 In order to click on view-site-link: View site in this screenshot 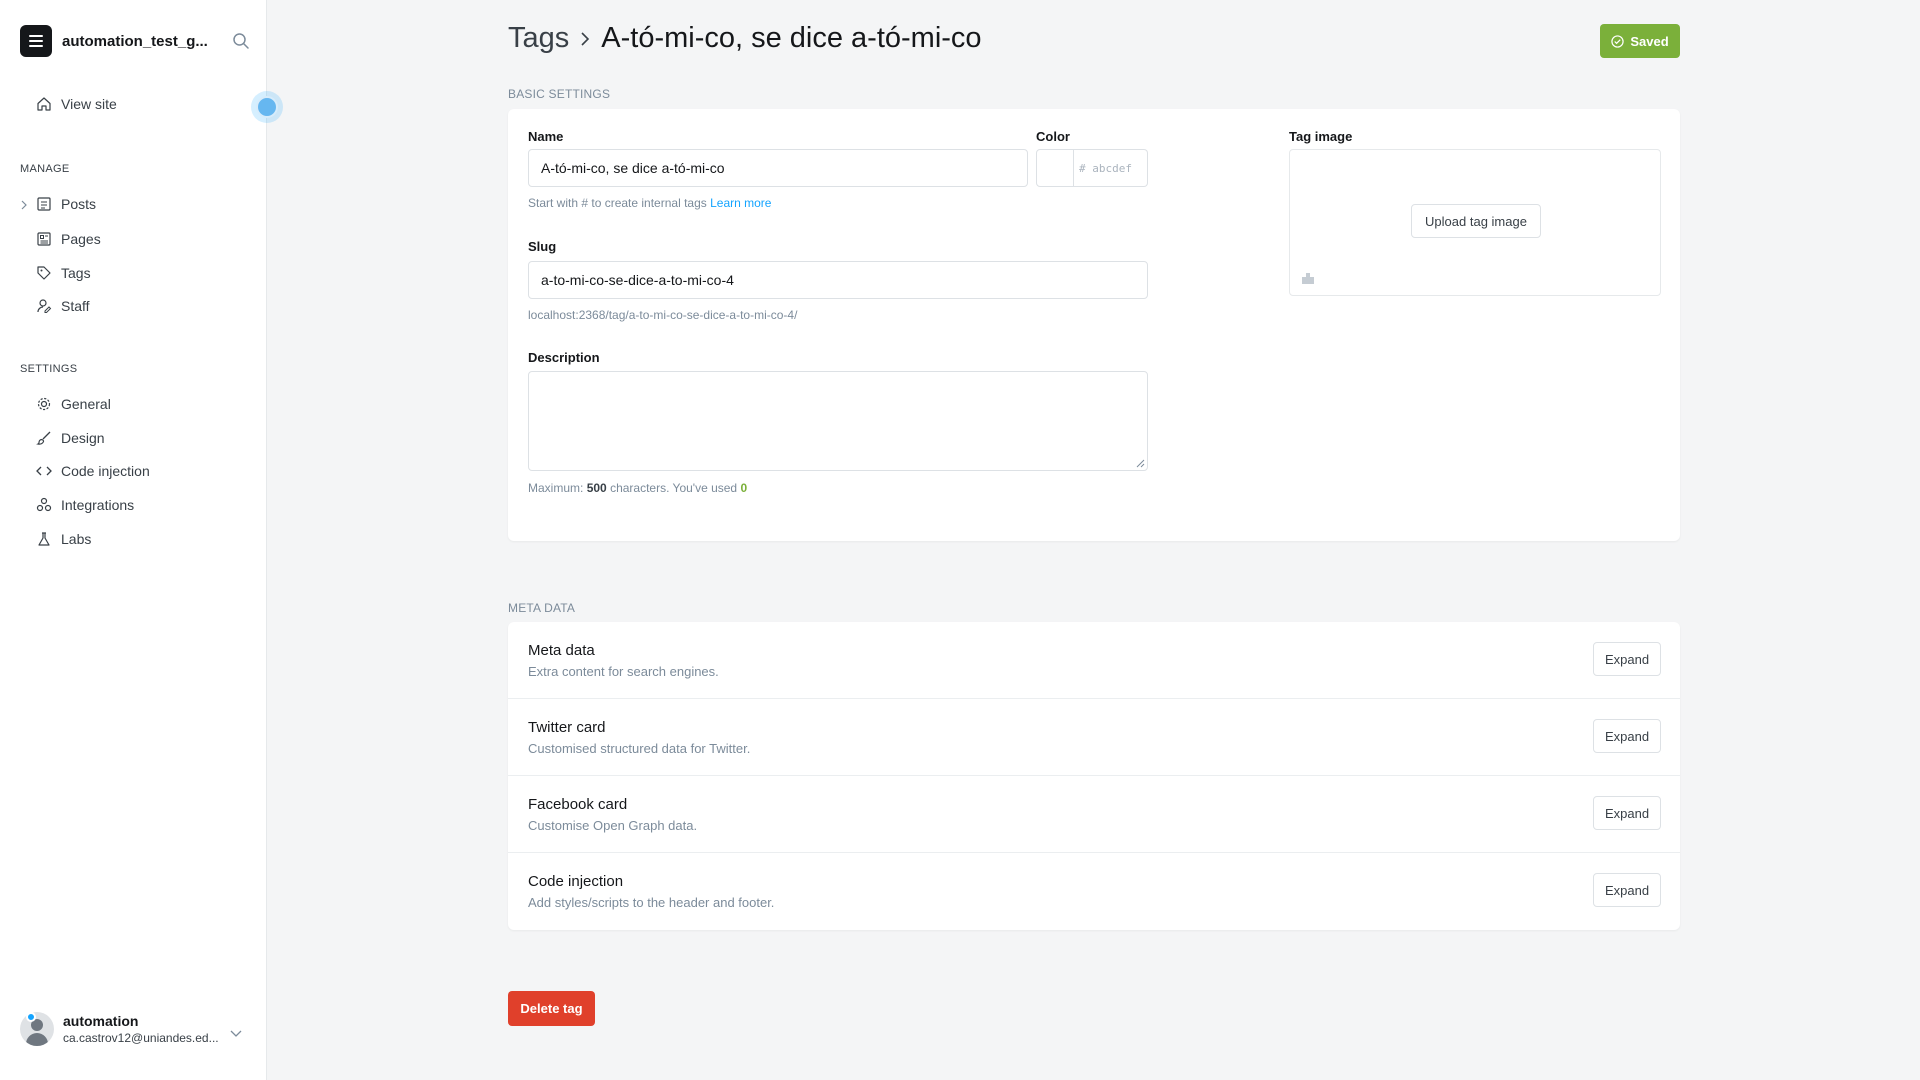, I will do `click(76, 104)`.